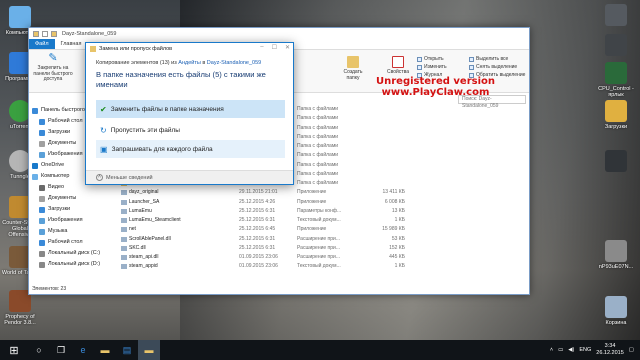 The image size is (640, 360). Describe the element at coordinates (287, 47) in the screenshot. I see `close-icon: ✕` at that location.